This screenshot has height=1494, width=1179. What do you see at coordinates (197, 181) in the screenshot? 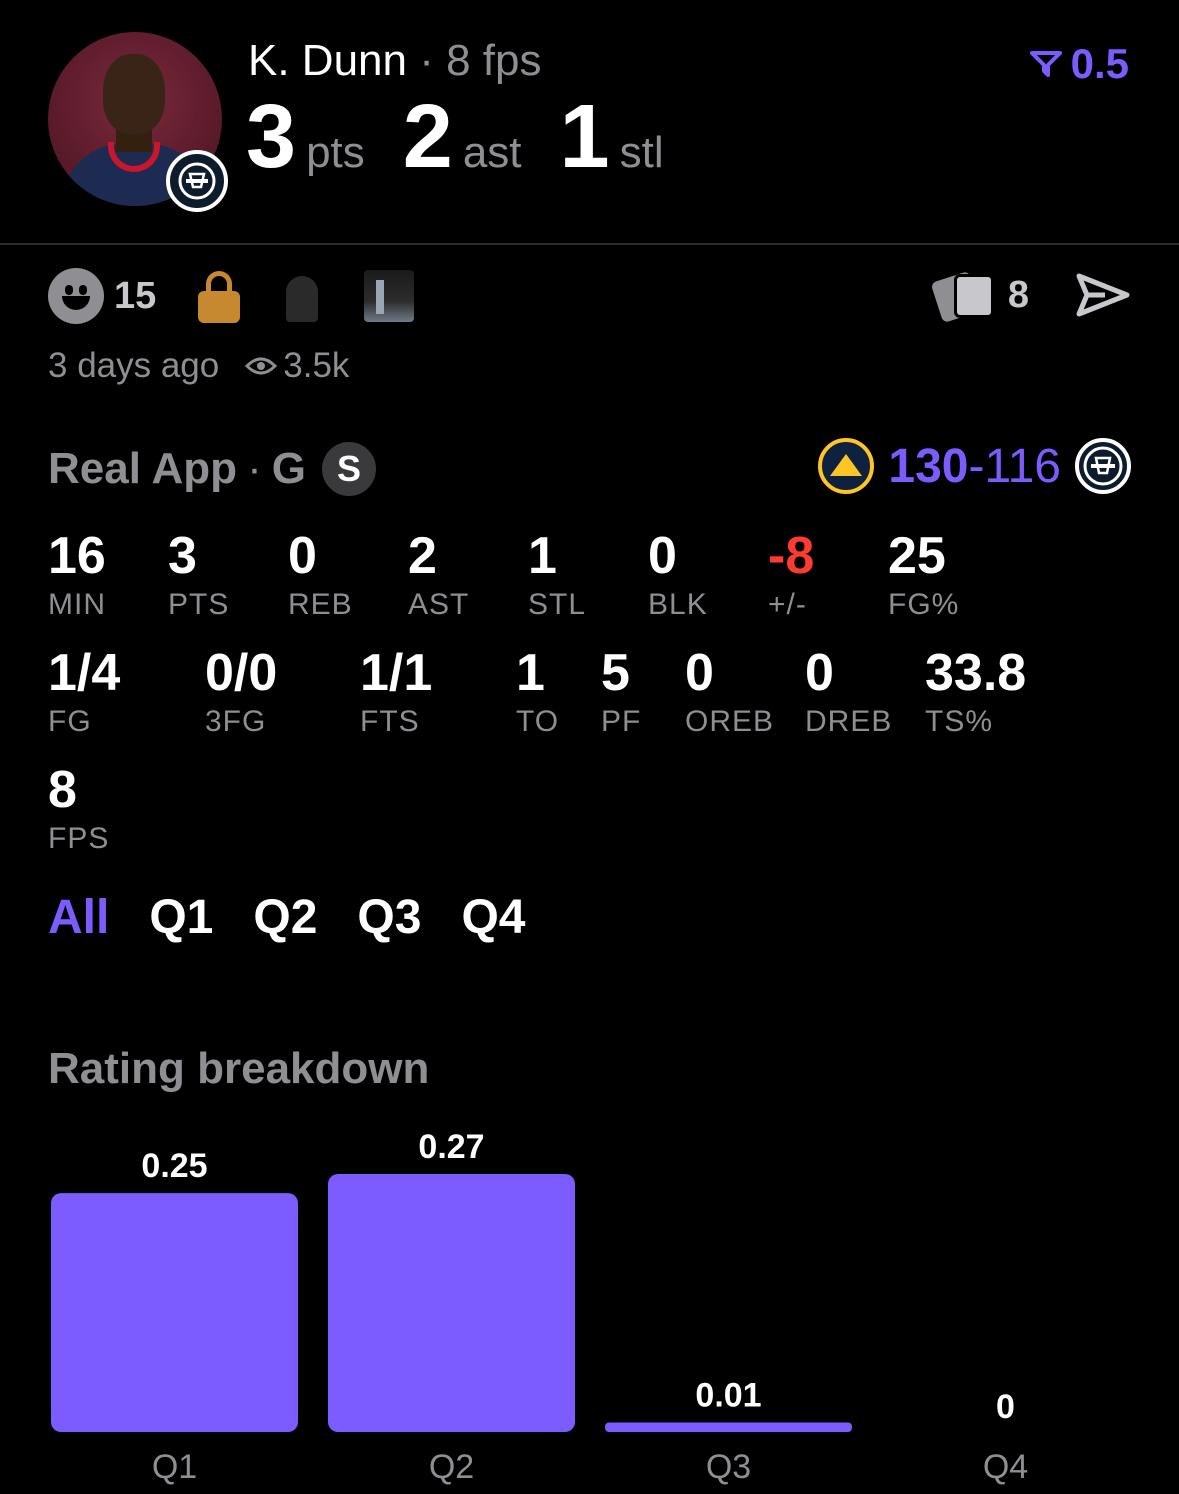
I see `team-logo-icon` at bounding box center [197, 181].